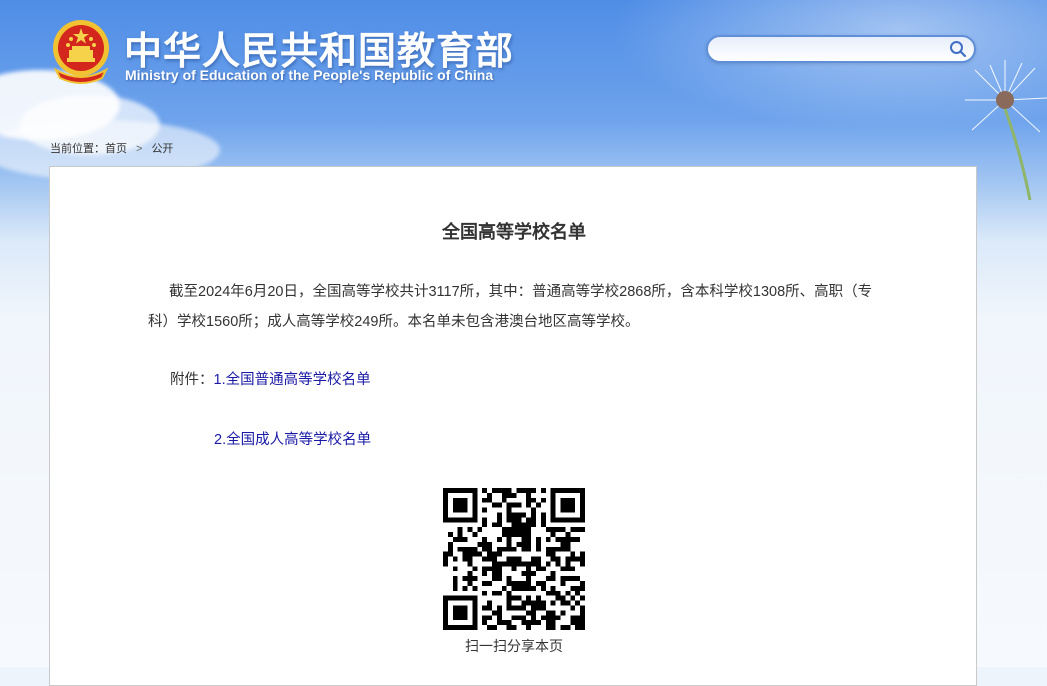 This screenshot has height=686, width=1047. What do you see at coordinates (162, 149) in the screenshot?
I see `breadcrumb-public-link: 公开` at bounding box center [162, 149].